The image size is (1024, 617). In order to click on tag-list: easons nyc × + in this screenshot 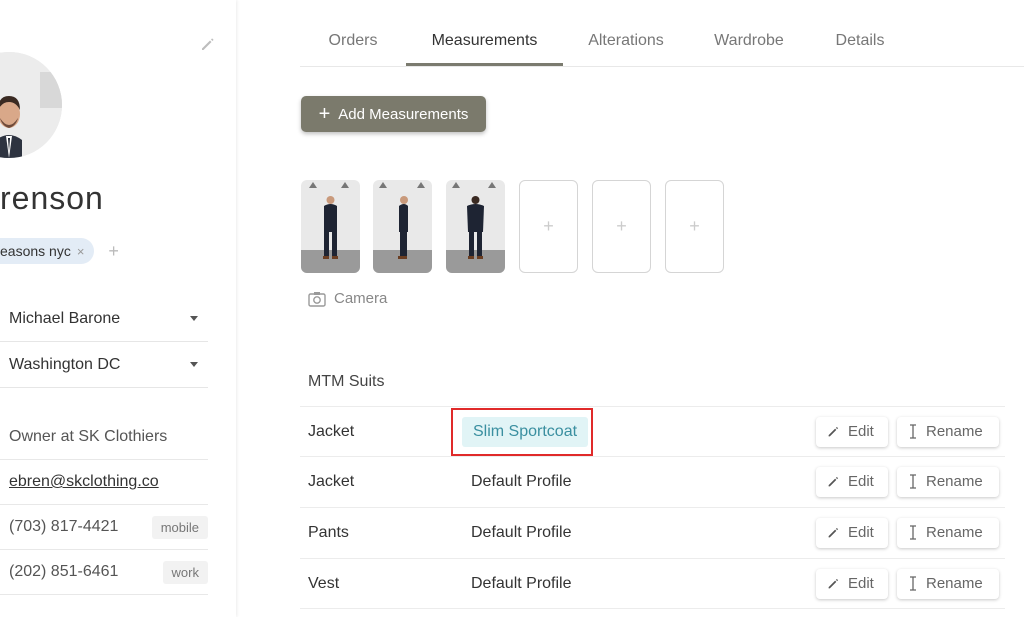, I will do `click(59, 251)`.